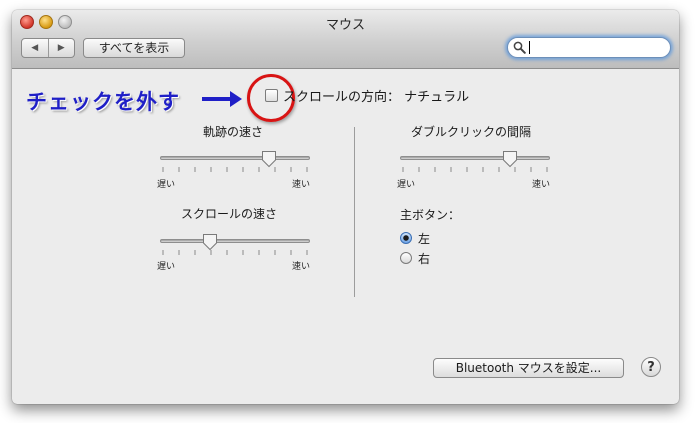 The width and height of the screenshot is (698, 423). I want to click on window-title: マウス, so click(345, 25).